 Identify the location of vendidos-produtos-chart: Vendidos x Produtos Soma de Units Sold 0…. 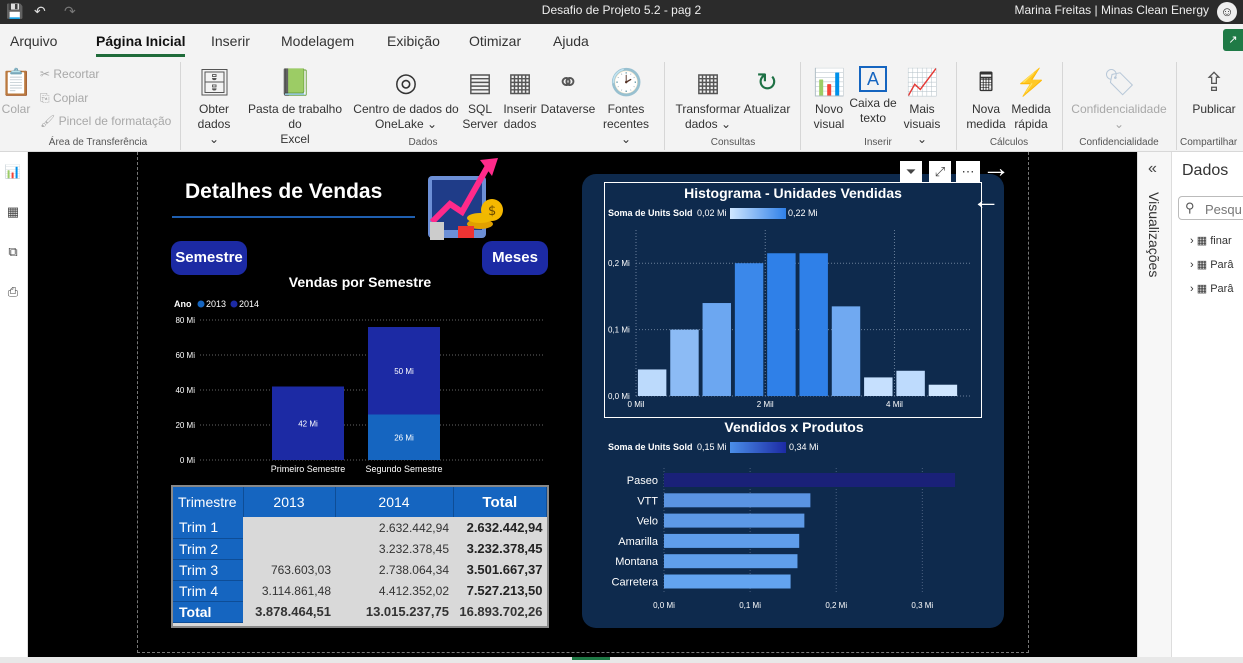
(793, 518).